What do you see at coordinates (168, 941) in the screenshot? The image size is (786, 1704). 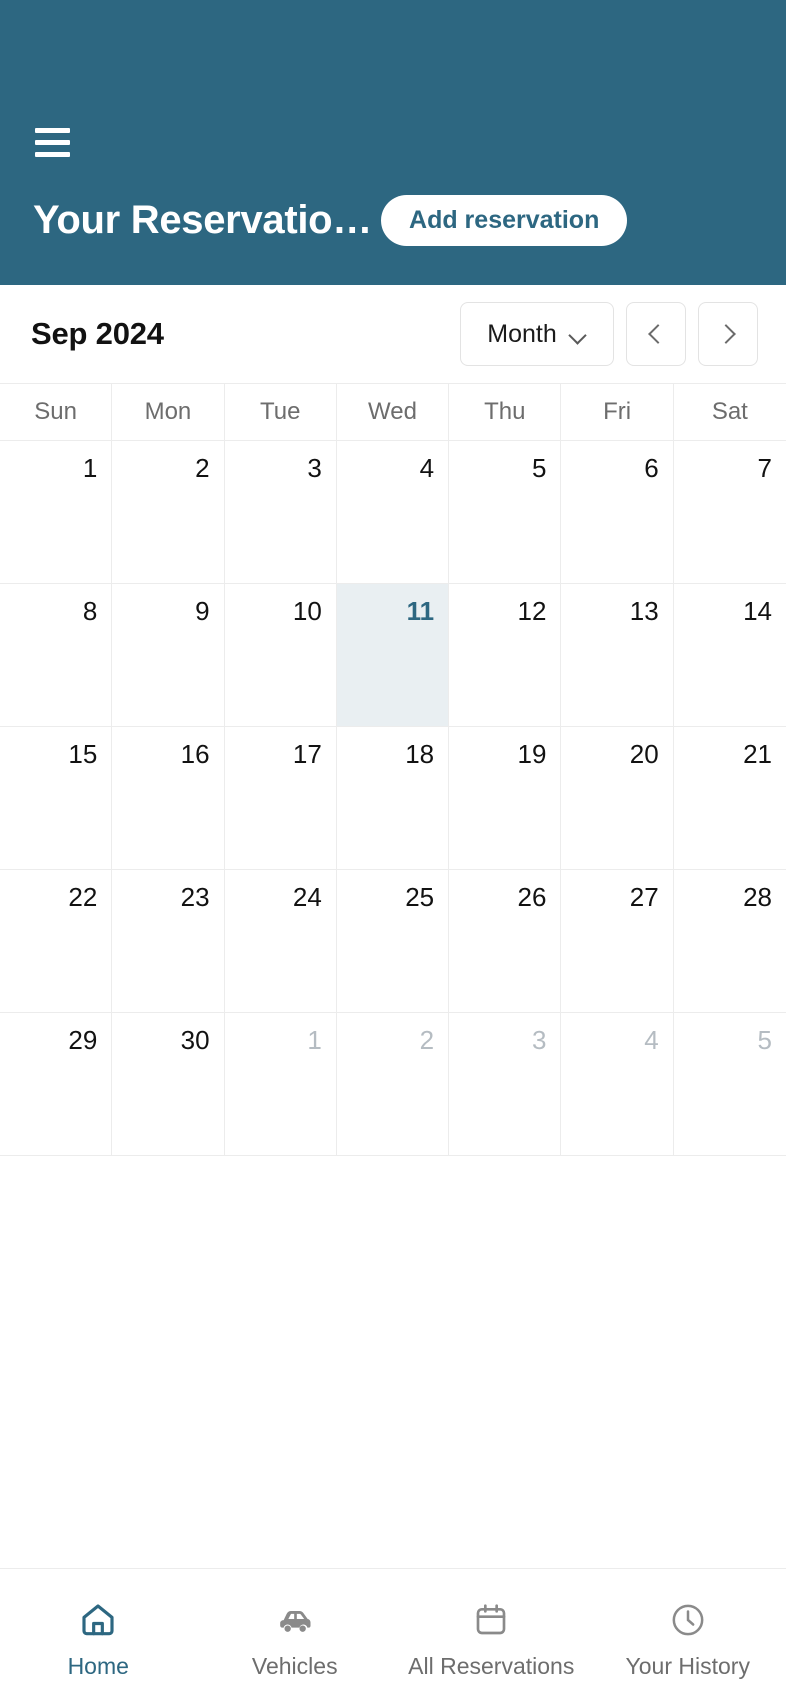 I see `calendar-day-cell: 23` at bounding box center [168, 941].